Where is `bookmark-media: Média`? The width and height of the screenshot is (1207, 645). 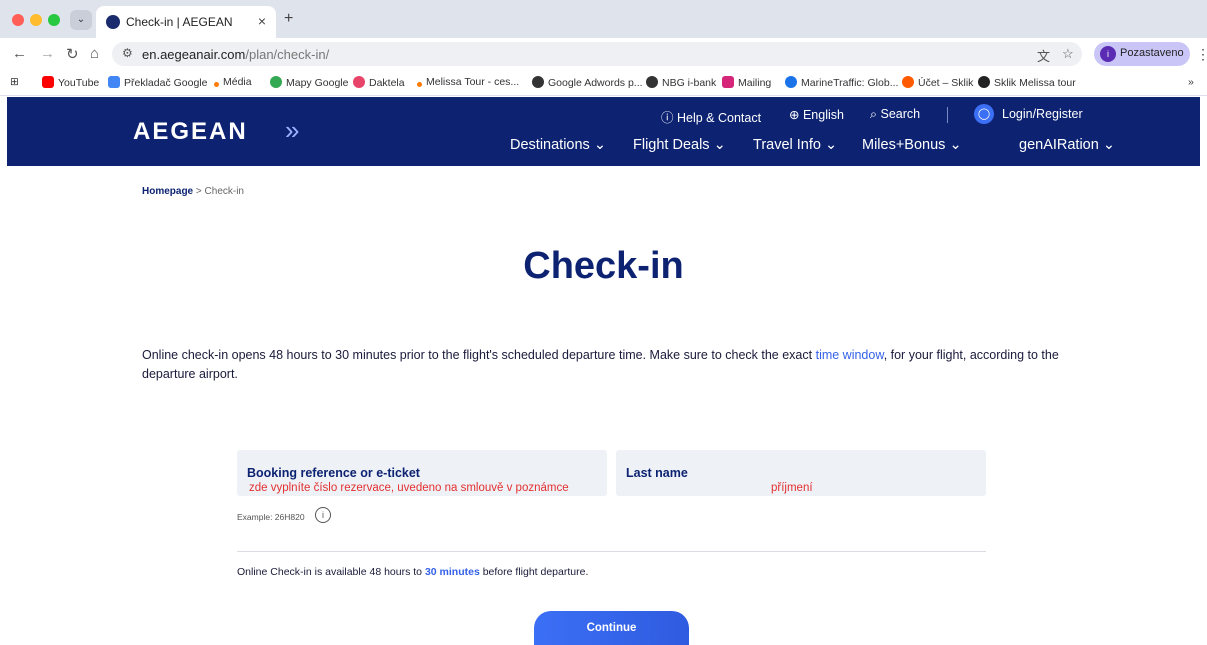 bookmark-media: Média is located at coordinates (233, 82).